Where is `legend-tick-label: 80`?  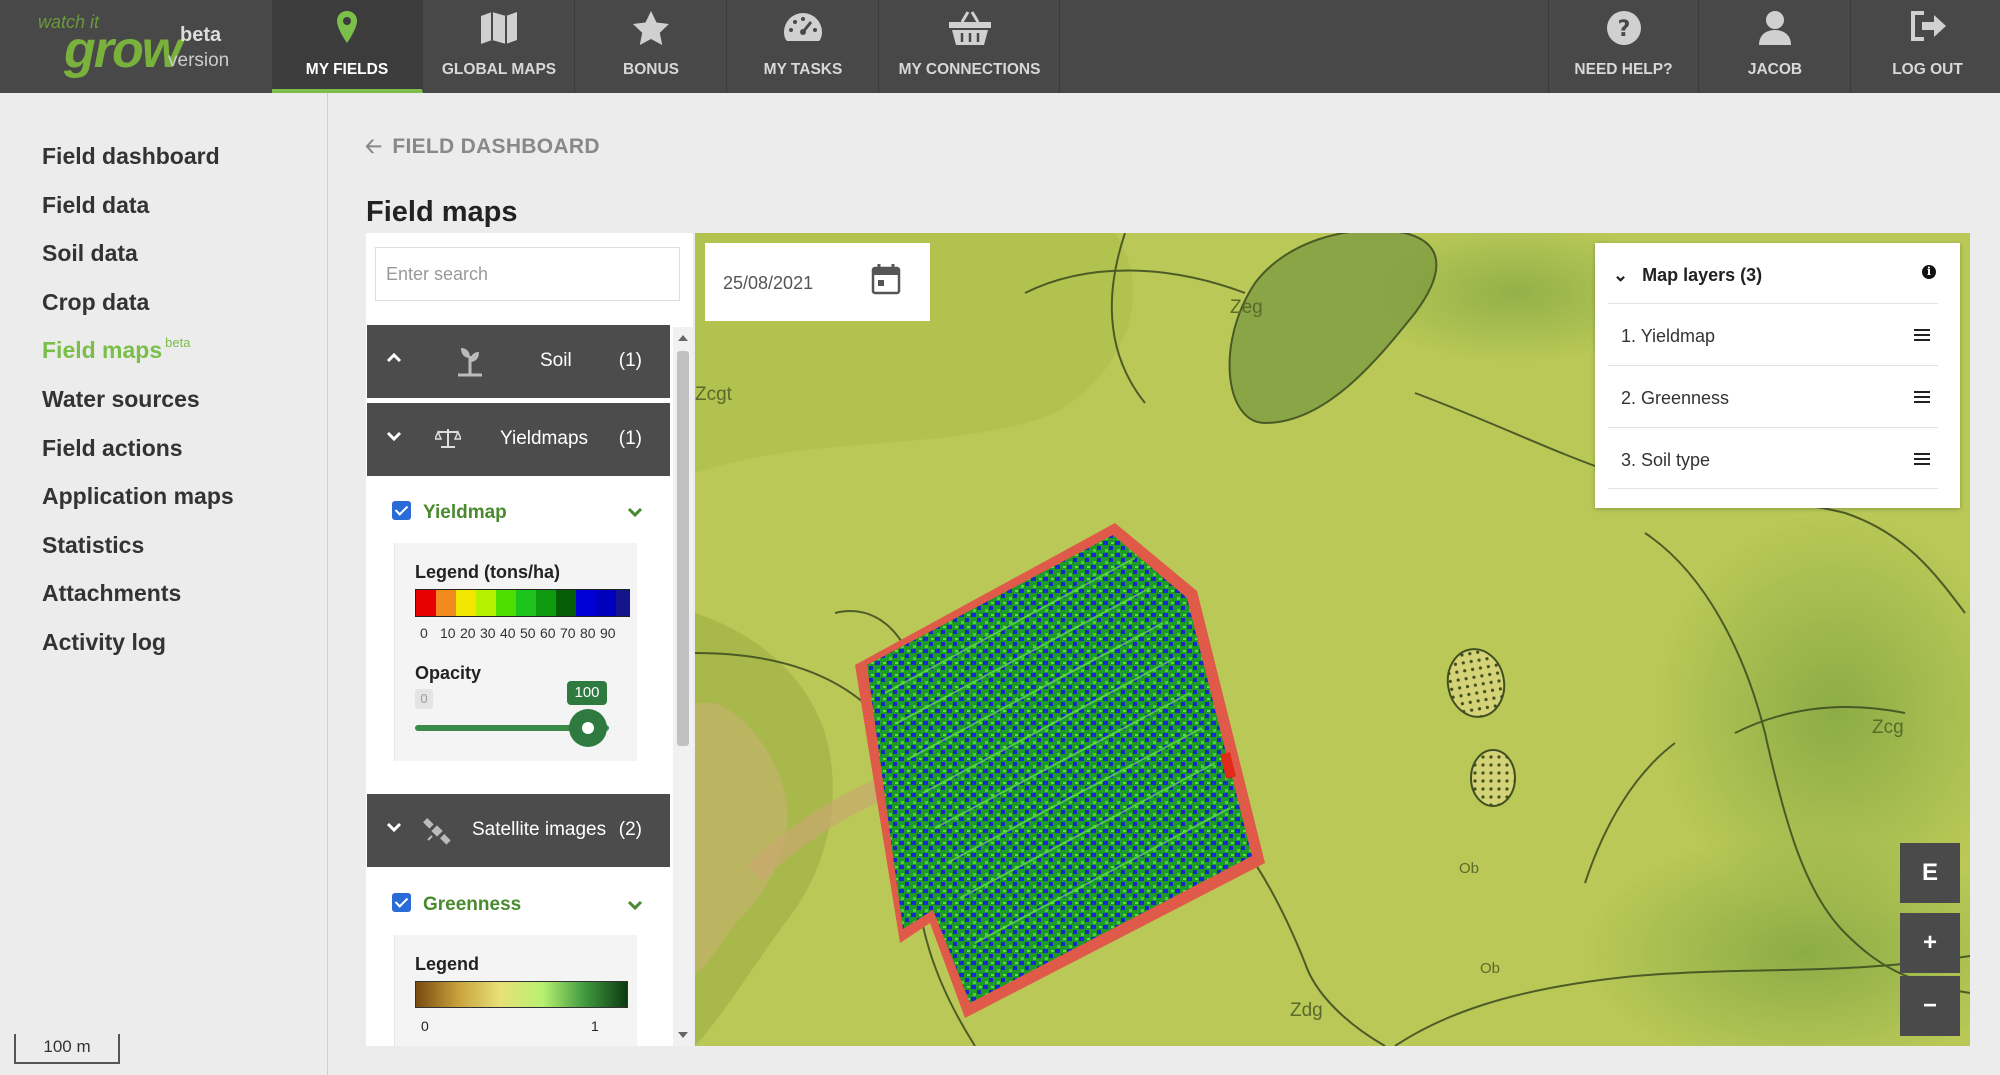
legend-tick-label: 80 is located at coordinates (588, 633).